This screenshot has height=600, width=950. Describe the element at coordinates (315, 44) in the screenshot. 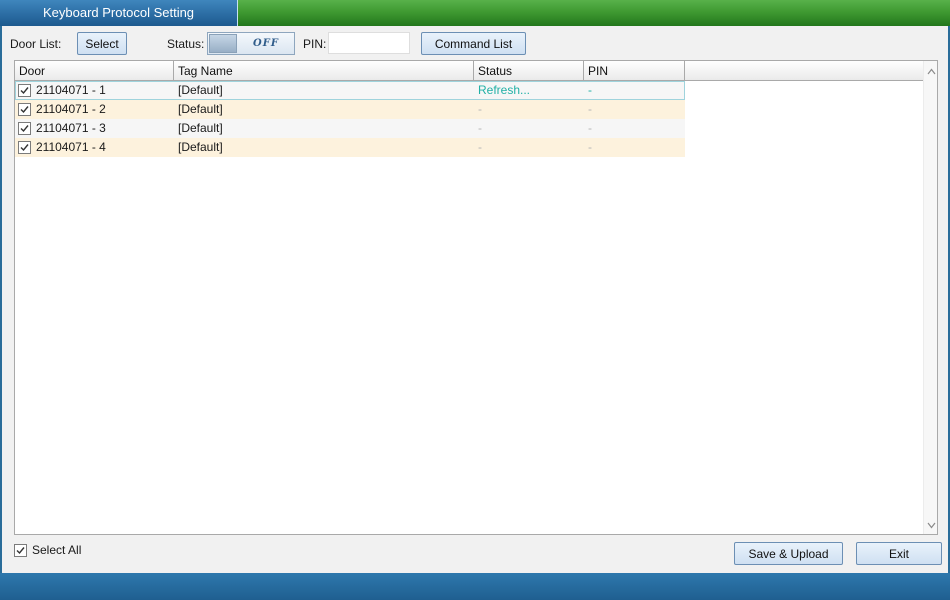

I see `pin-label: PIN:` at that location.